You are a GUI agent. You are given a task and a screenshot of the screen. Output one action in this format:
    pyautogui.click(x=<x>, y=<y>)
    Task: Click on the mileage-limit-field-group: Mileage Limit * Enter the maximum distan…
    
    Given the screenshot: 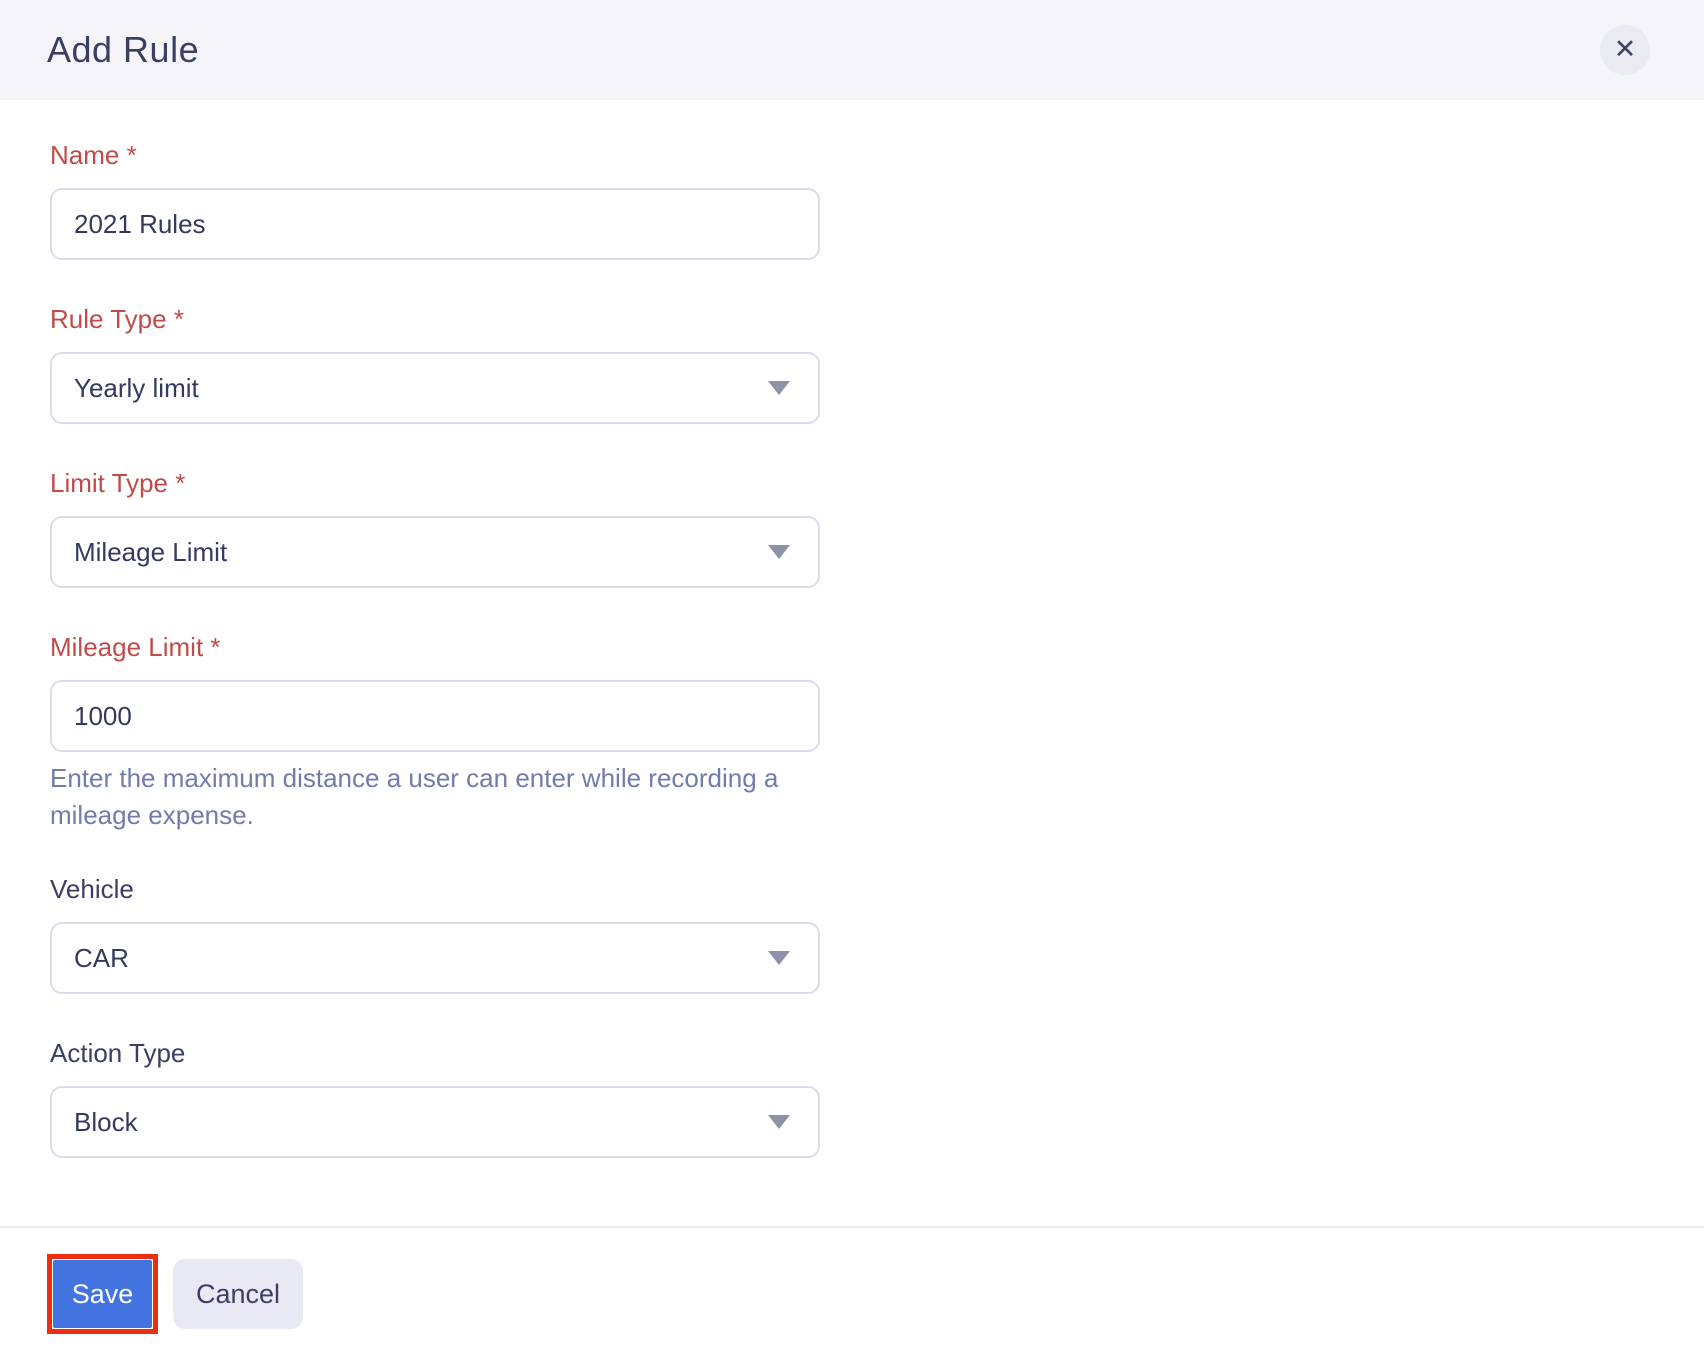 What is the action you would take?
    pyautogui.click(x=877, y=733)
    